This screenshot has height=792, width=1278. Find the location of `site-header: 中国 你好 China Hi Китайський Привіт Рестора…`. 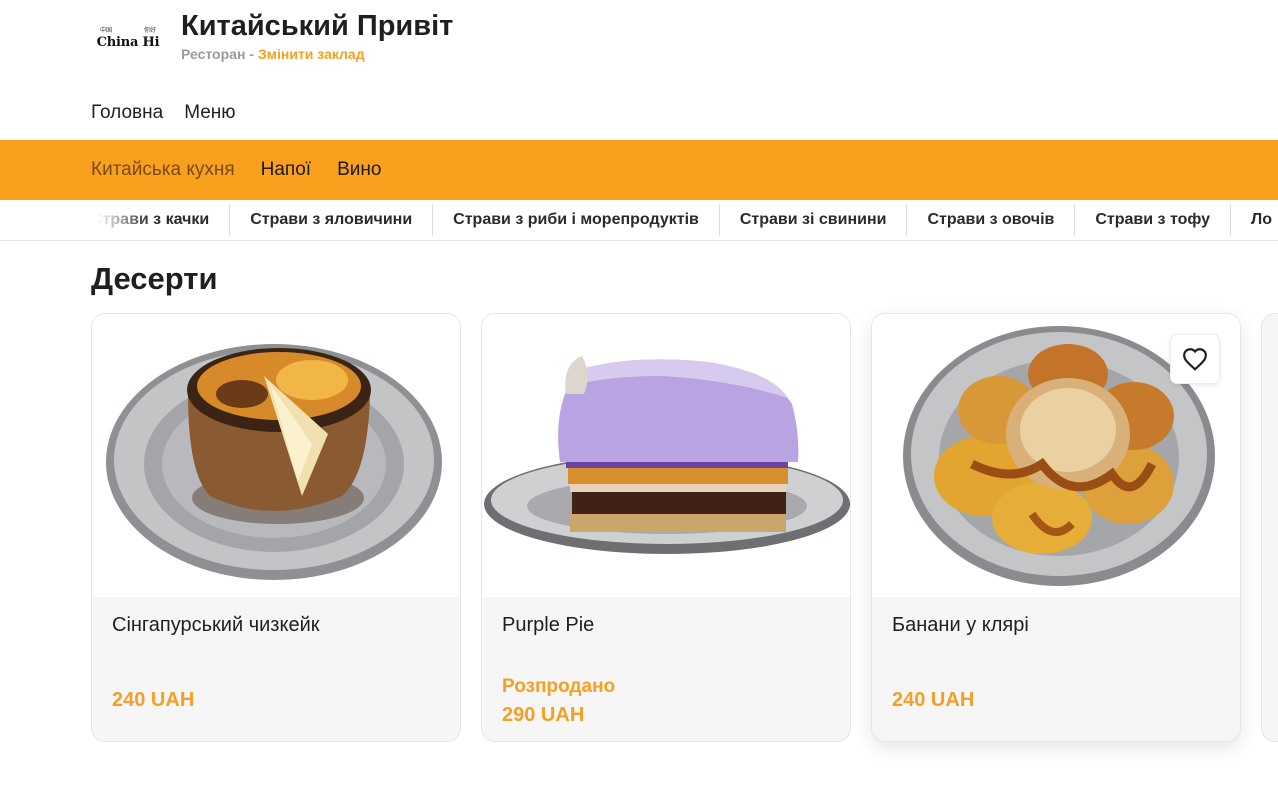

site-header: 中国 你好 China Hi Китайський Привіт Рестора… is located at coordinates (639, 42).